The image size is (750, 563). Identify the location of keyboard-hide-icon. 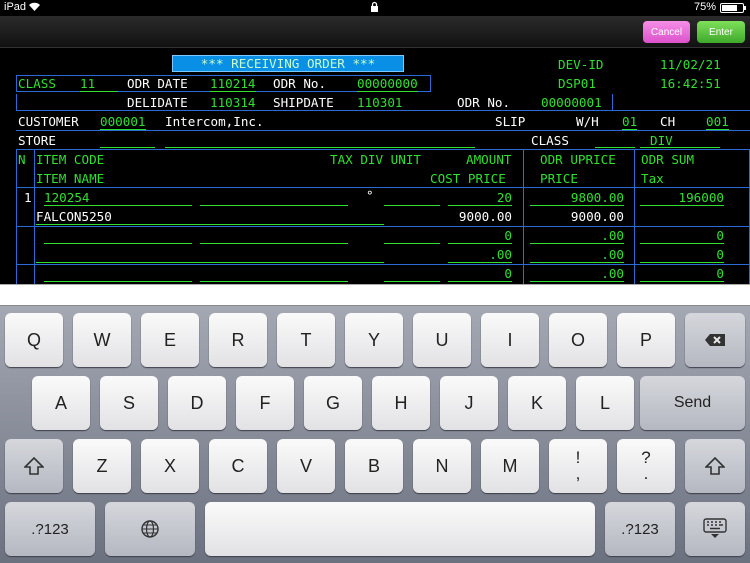
(715, 528).